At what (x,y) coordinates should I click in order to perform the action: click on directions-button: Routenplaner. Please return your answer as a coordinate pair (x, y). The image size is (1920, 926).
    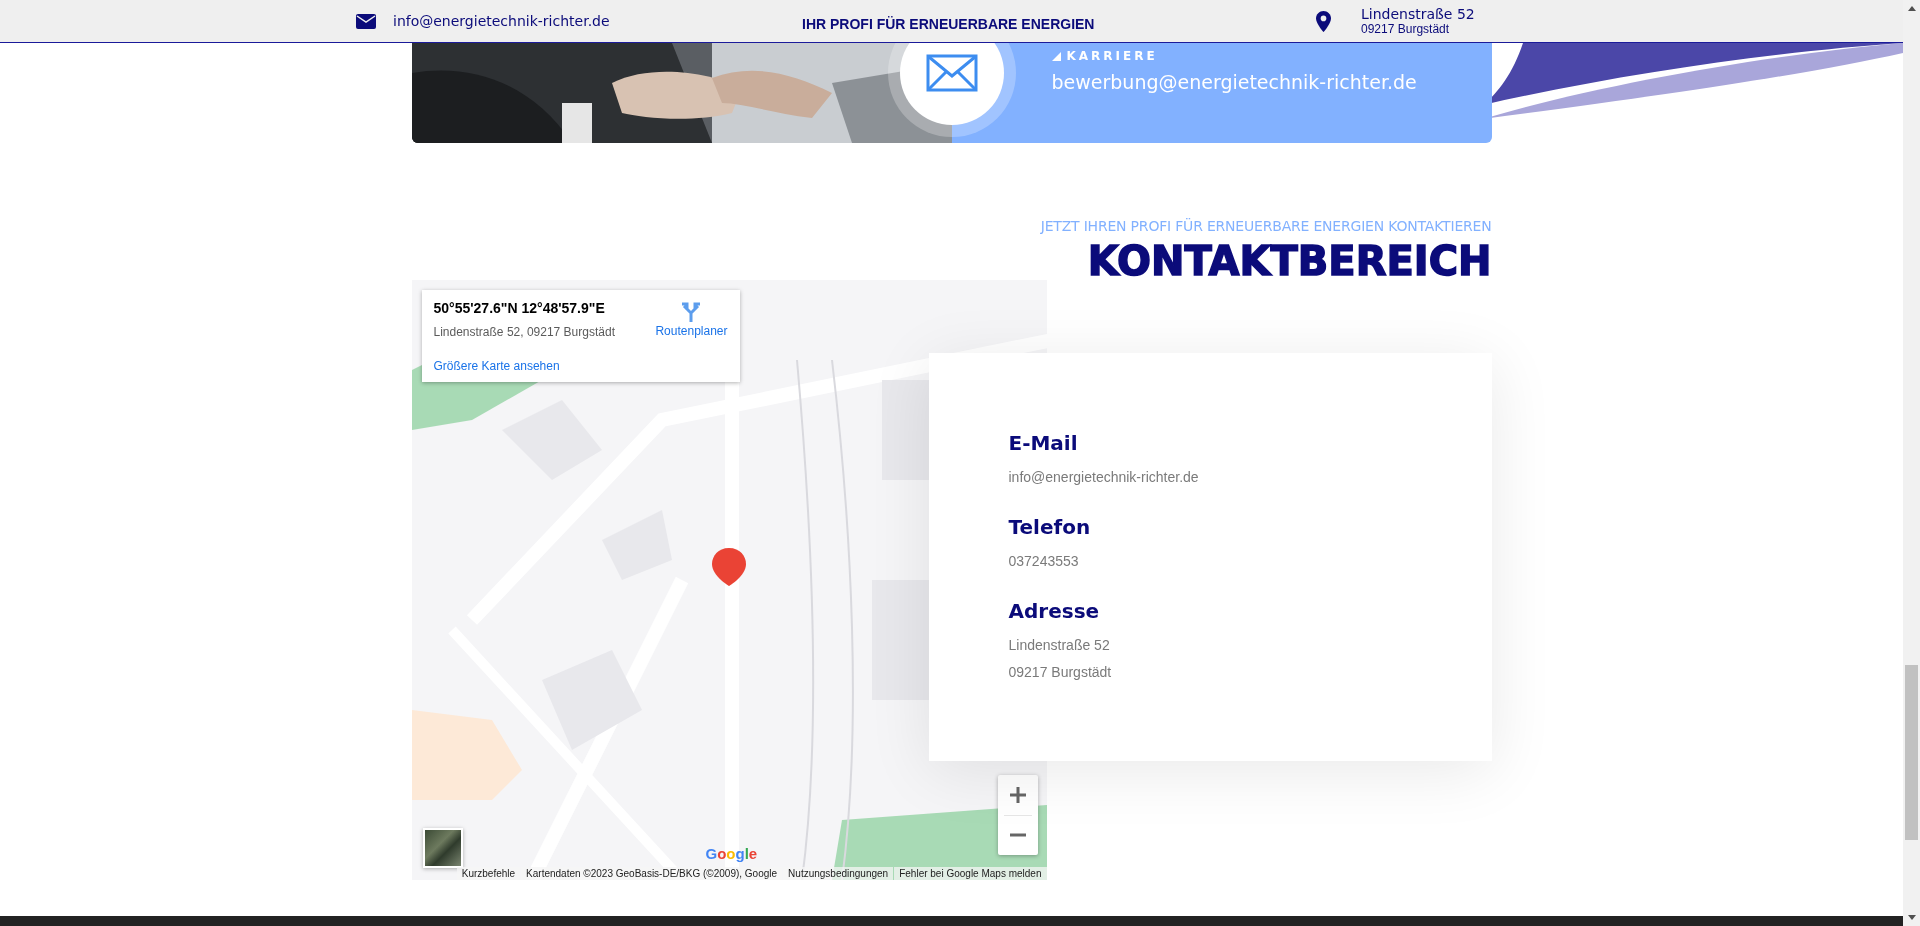
    Looking at the image, I should click on (691, 320).